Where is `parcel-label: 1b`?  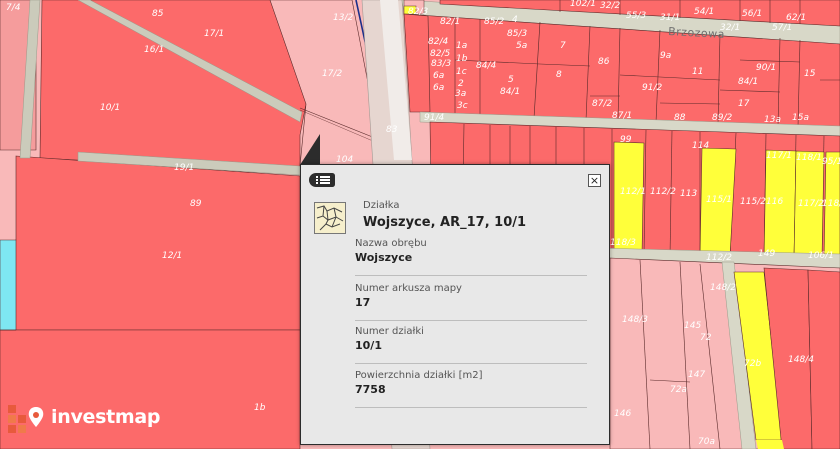 parcel-label: 1b is located at coordinates (462, 59).